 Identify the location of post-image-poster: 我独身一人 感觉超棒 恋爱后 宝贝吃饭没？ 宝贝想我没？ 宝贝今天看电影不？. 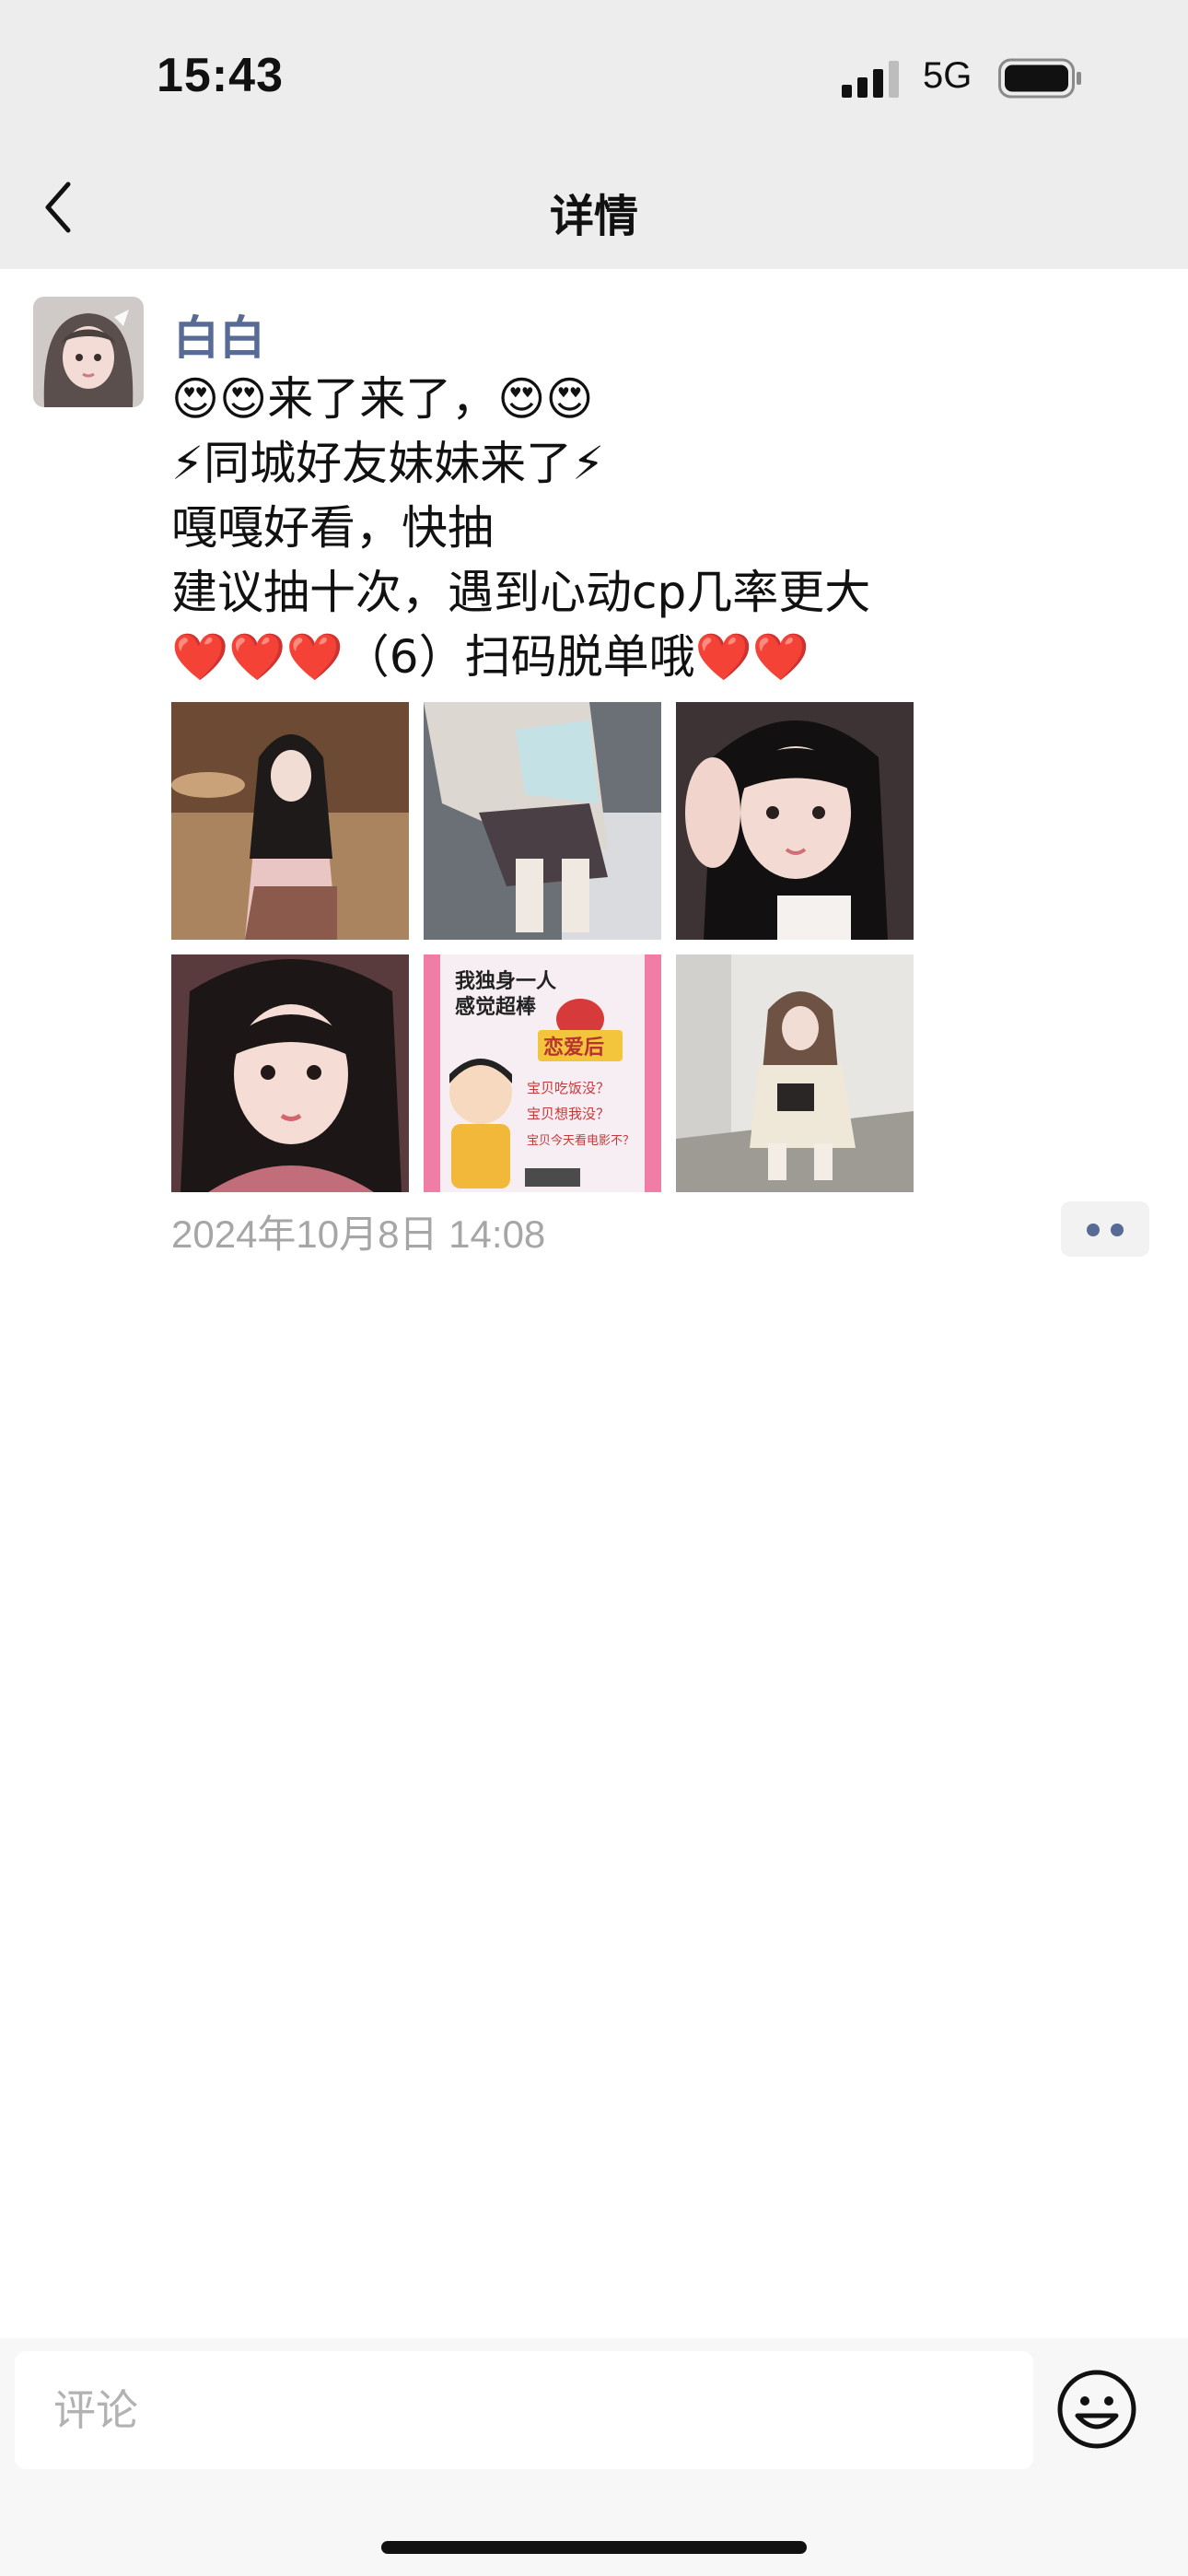
(542, 1073).